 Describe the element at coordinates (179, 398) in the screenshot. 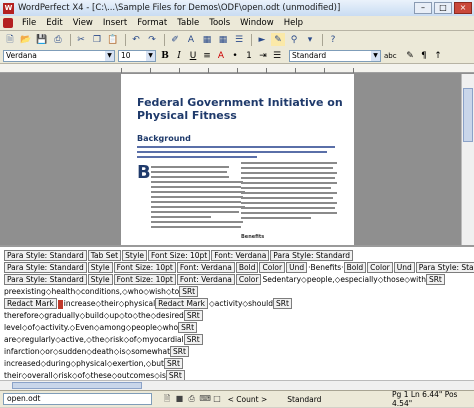

I see `lock-icon: ■` at that location.